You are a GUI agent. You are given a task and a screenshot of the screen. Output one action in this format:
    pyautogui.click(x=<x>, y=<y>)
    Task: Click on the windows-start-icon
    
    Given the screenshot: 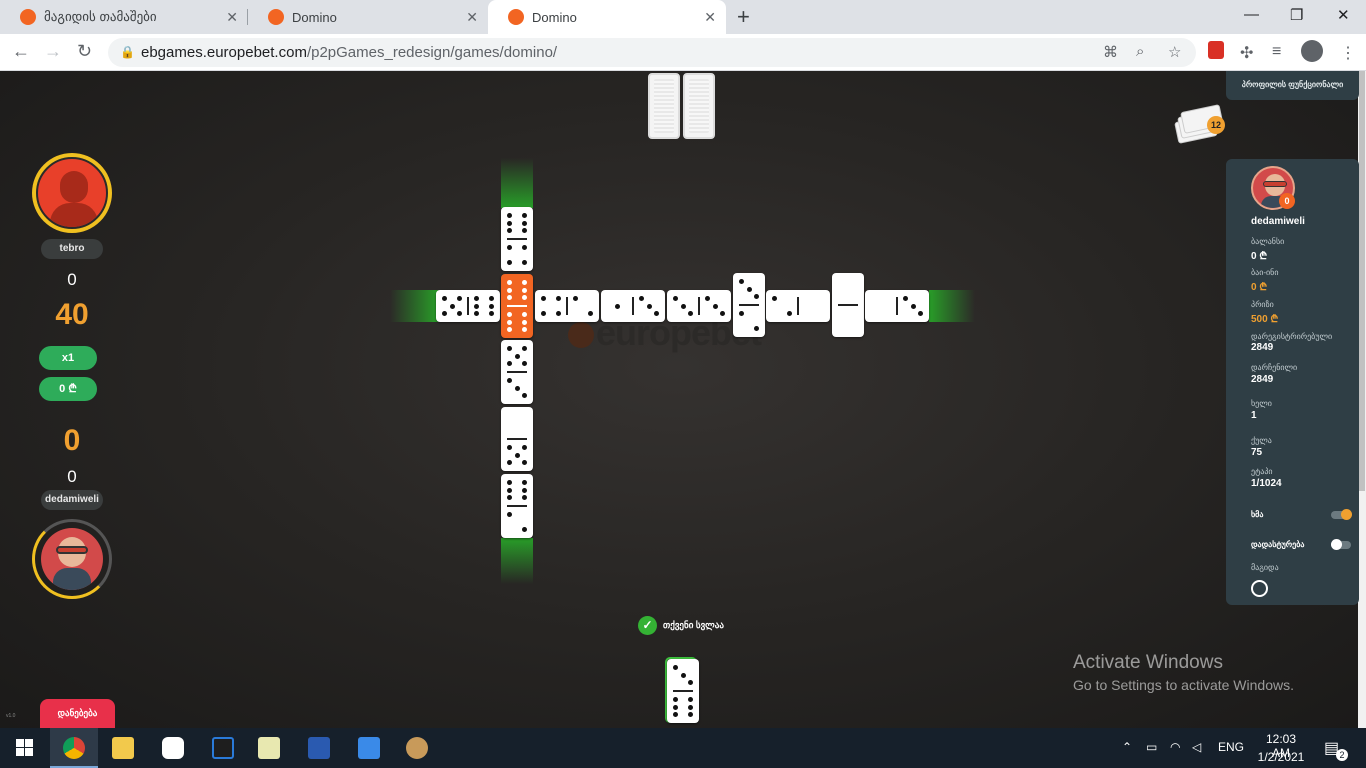 What is the action you would take?
    pyautogui.click(x=25, y=748)
    